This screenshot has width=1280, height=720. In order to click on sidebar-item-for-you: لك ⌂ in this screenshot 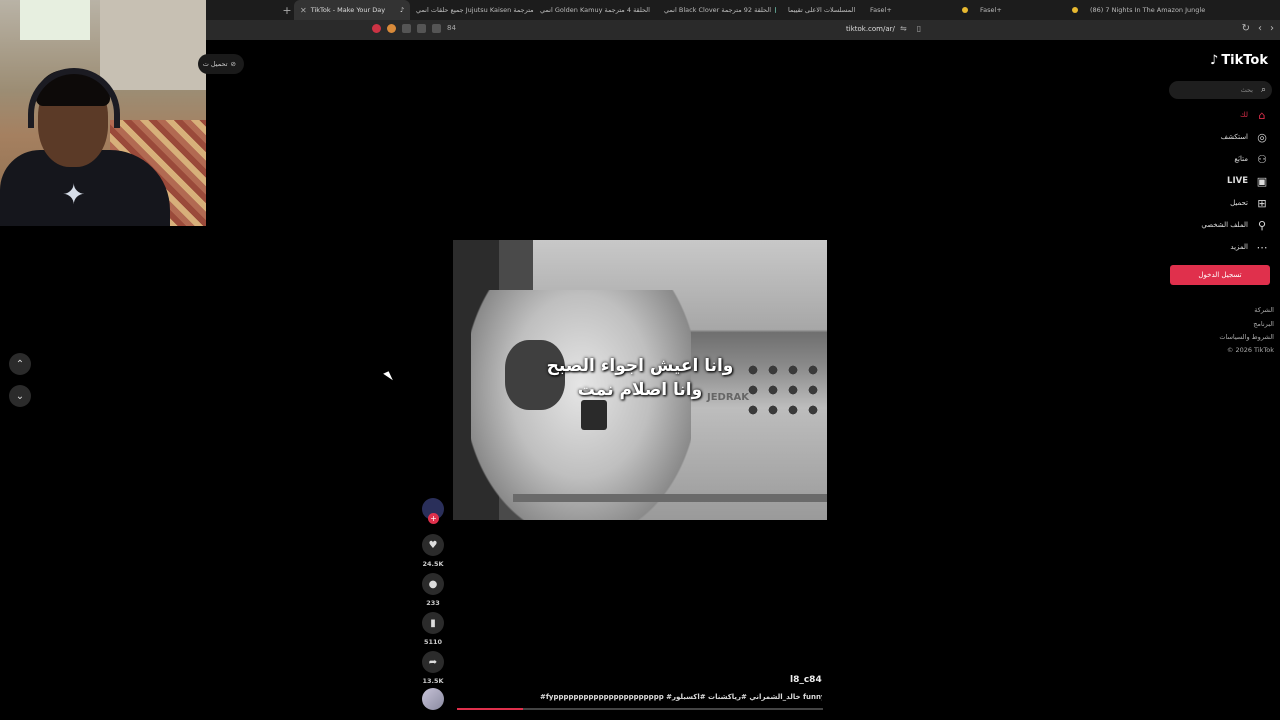, I will do `click(1213, 115)`.